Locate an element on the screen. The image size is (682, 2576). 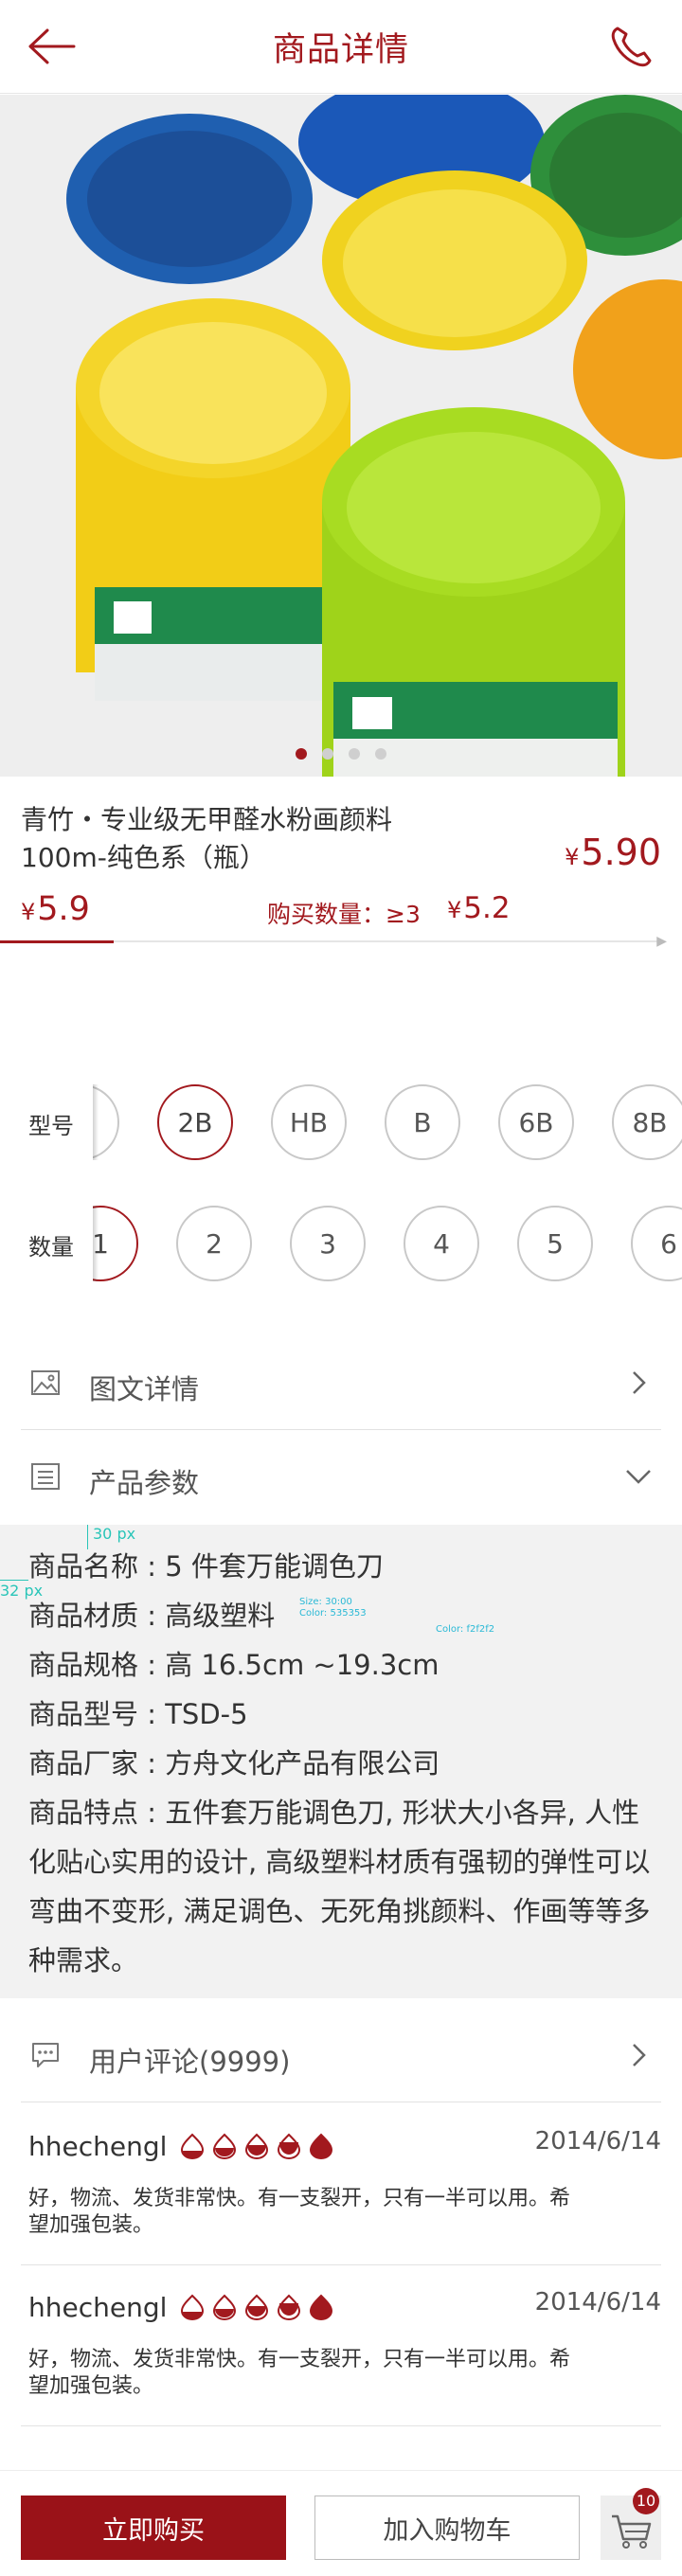
buy-now-button: 立即购买 is located at coordinates (153, 2528).